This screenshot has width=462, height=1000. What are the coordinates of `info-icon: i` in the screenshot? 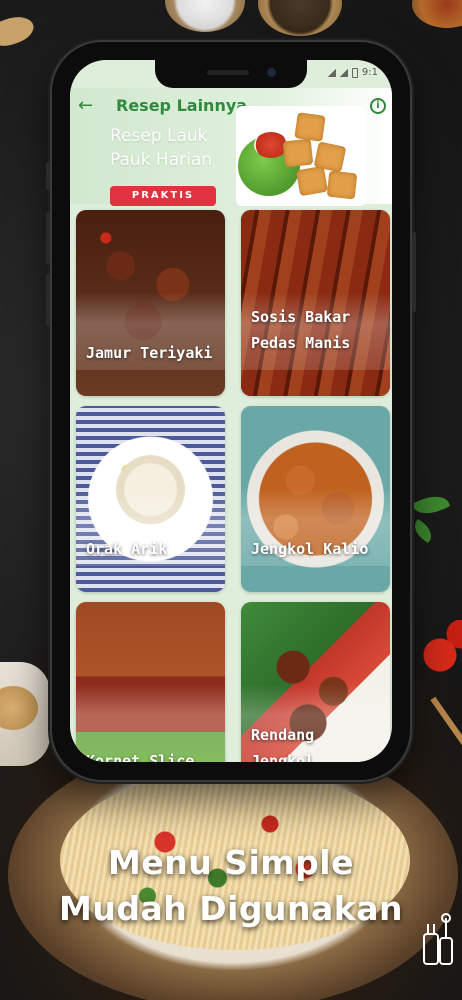 It's located at (378, 106).